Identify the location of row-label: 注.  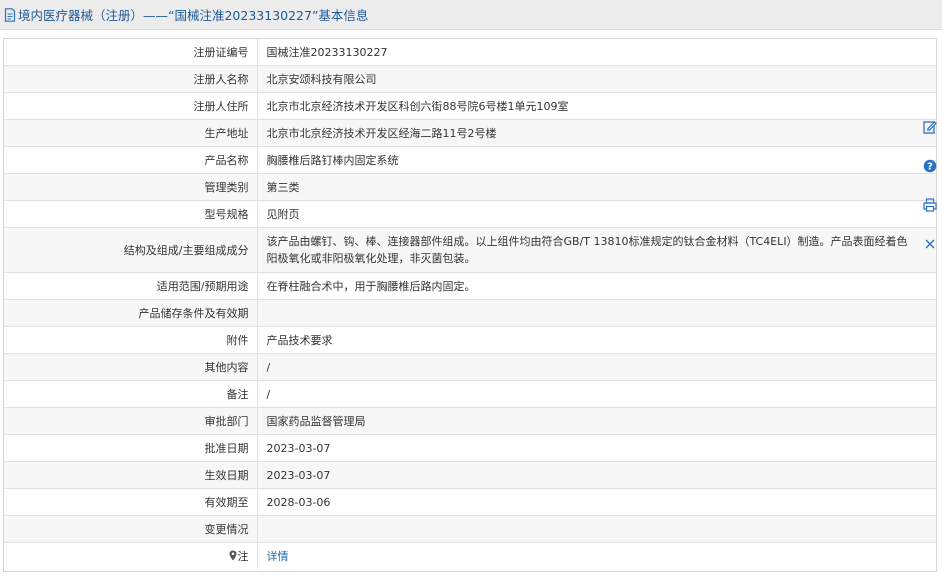
(243, 556).